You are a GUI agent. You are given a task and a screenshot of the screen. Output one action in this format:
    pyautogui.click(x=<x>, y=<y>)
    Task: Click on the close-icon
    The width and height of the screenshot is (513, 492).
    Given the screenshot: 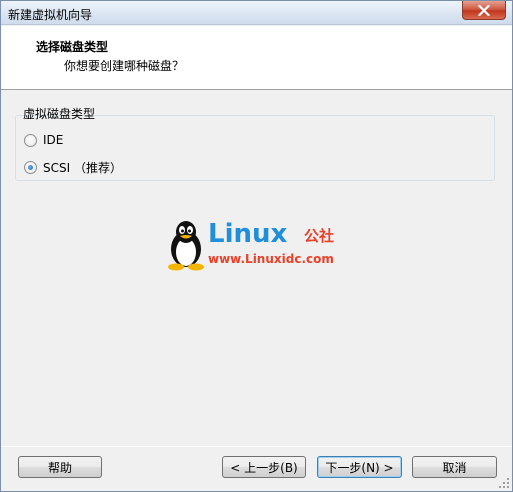 What is the action you would take?
    pyautogui.click(x=484, y=10)
    